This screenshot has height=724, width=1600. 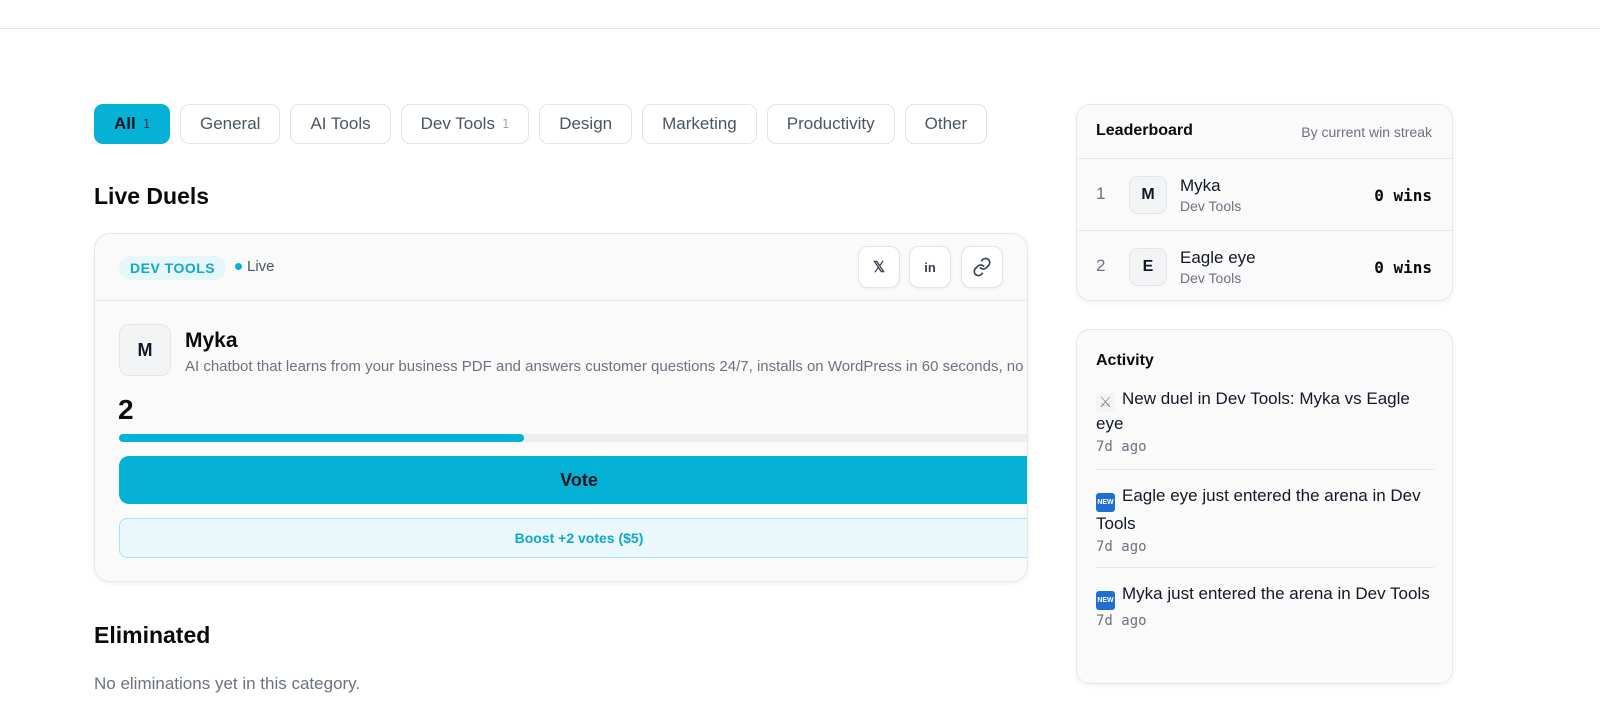 I want to click on linkedin-icon: in, so click(x=930, y=267).